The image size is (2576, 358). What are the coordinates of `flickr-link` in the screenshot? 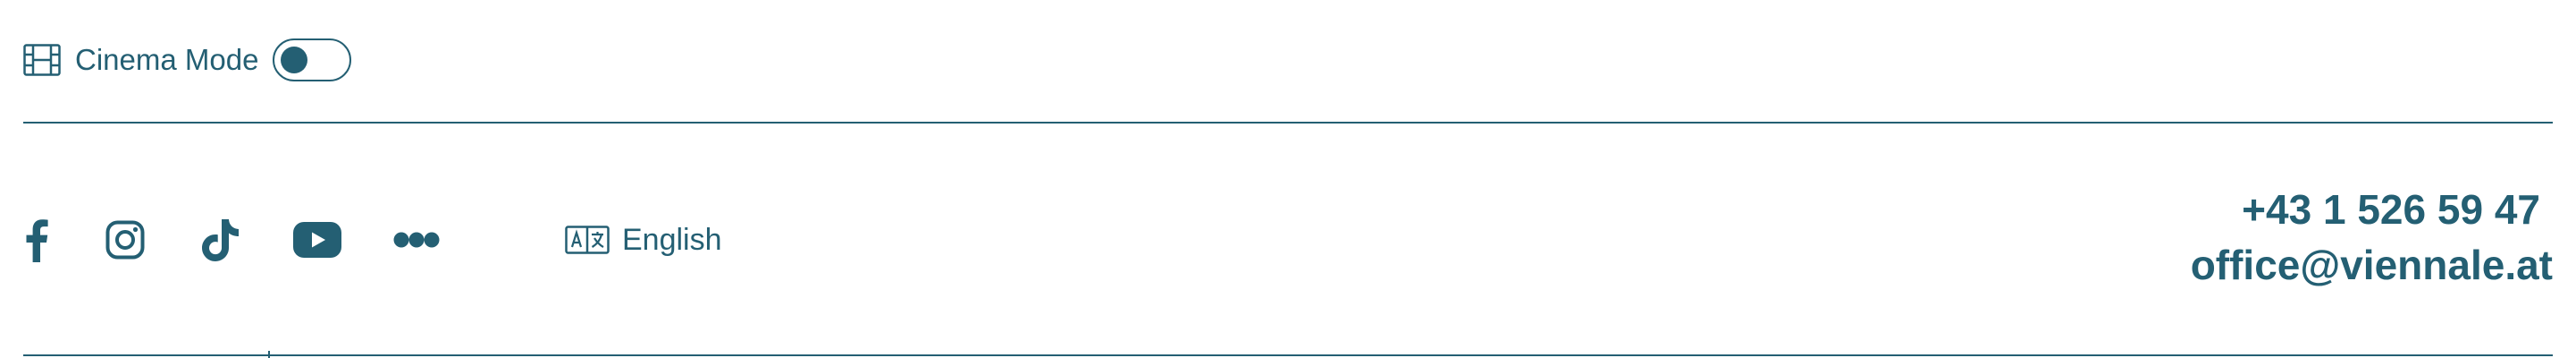 It's located at (417, 240).